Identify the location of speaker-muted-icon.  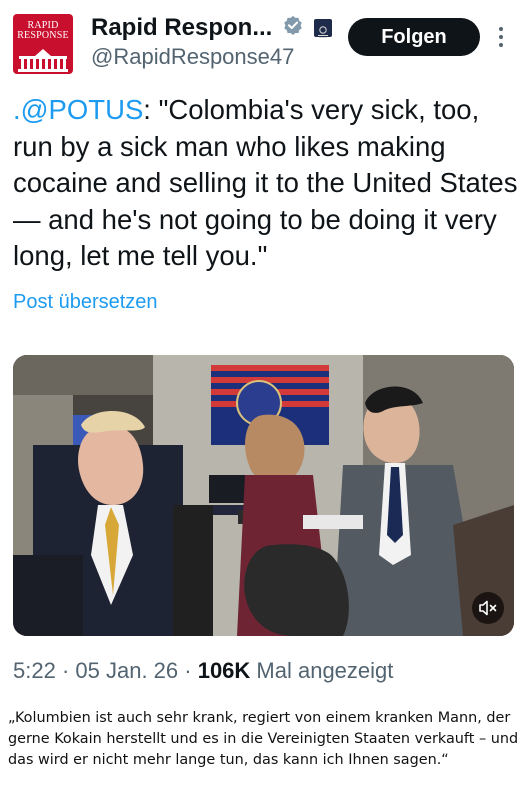
(488, 608).